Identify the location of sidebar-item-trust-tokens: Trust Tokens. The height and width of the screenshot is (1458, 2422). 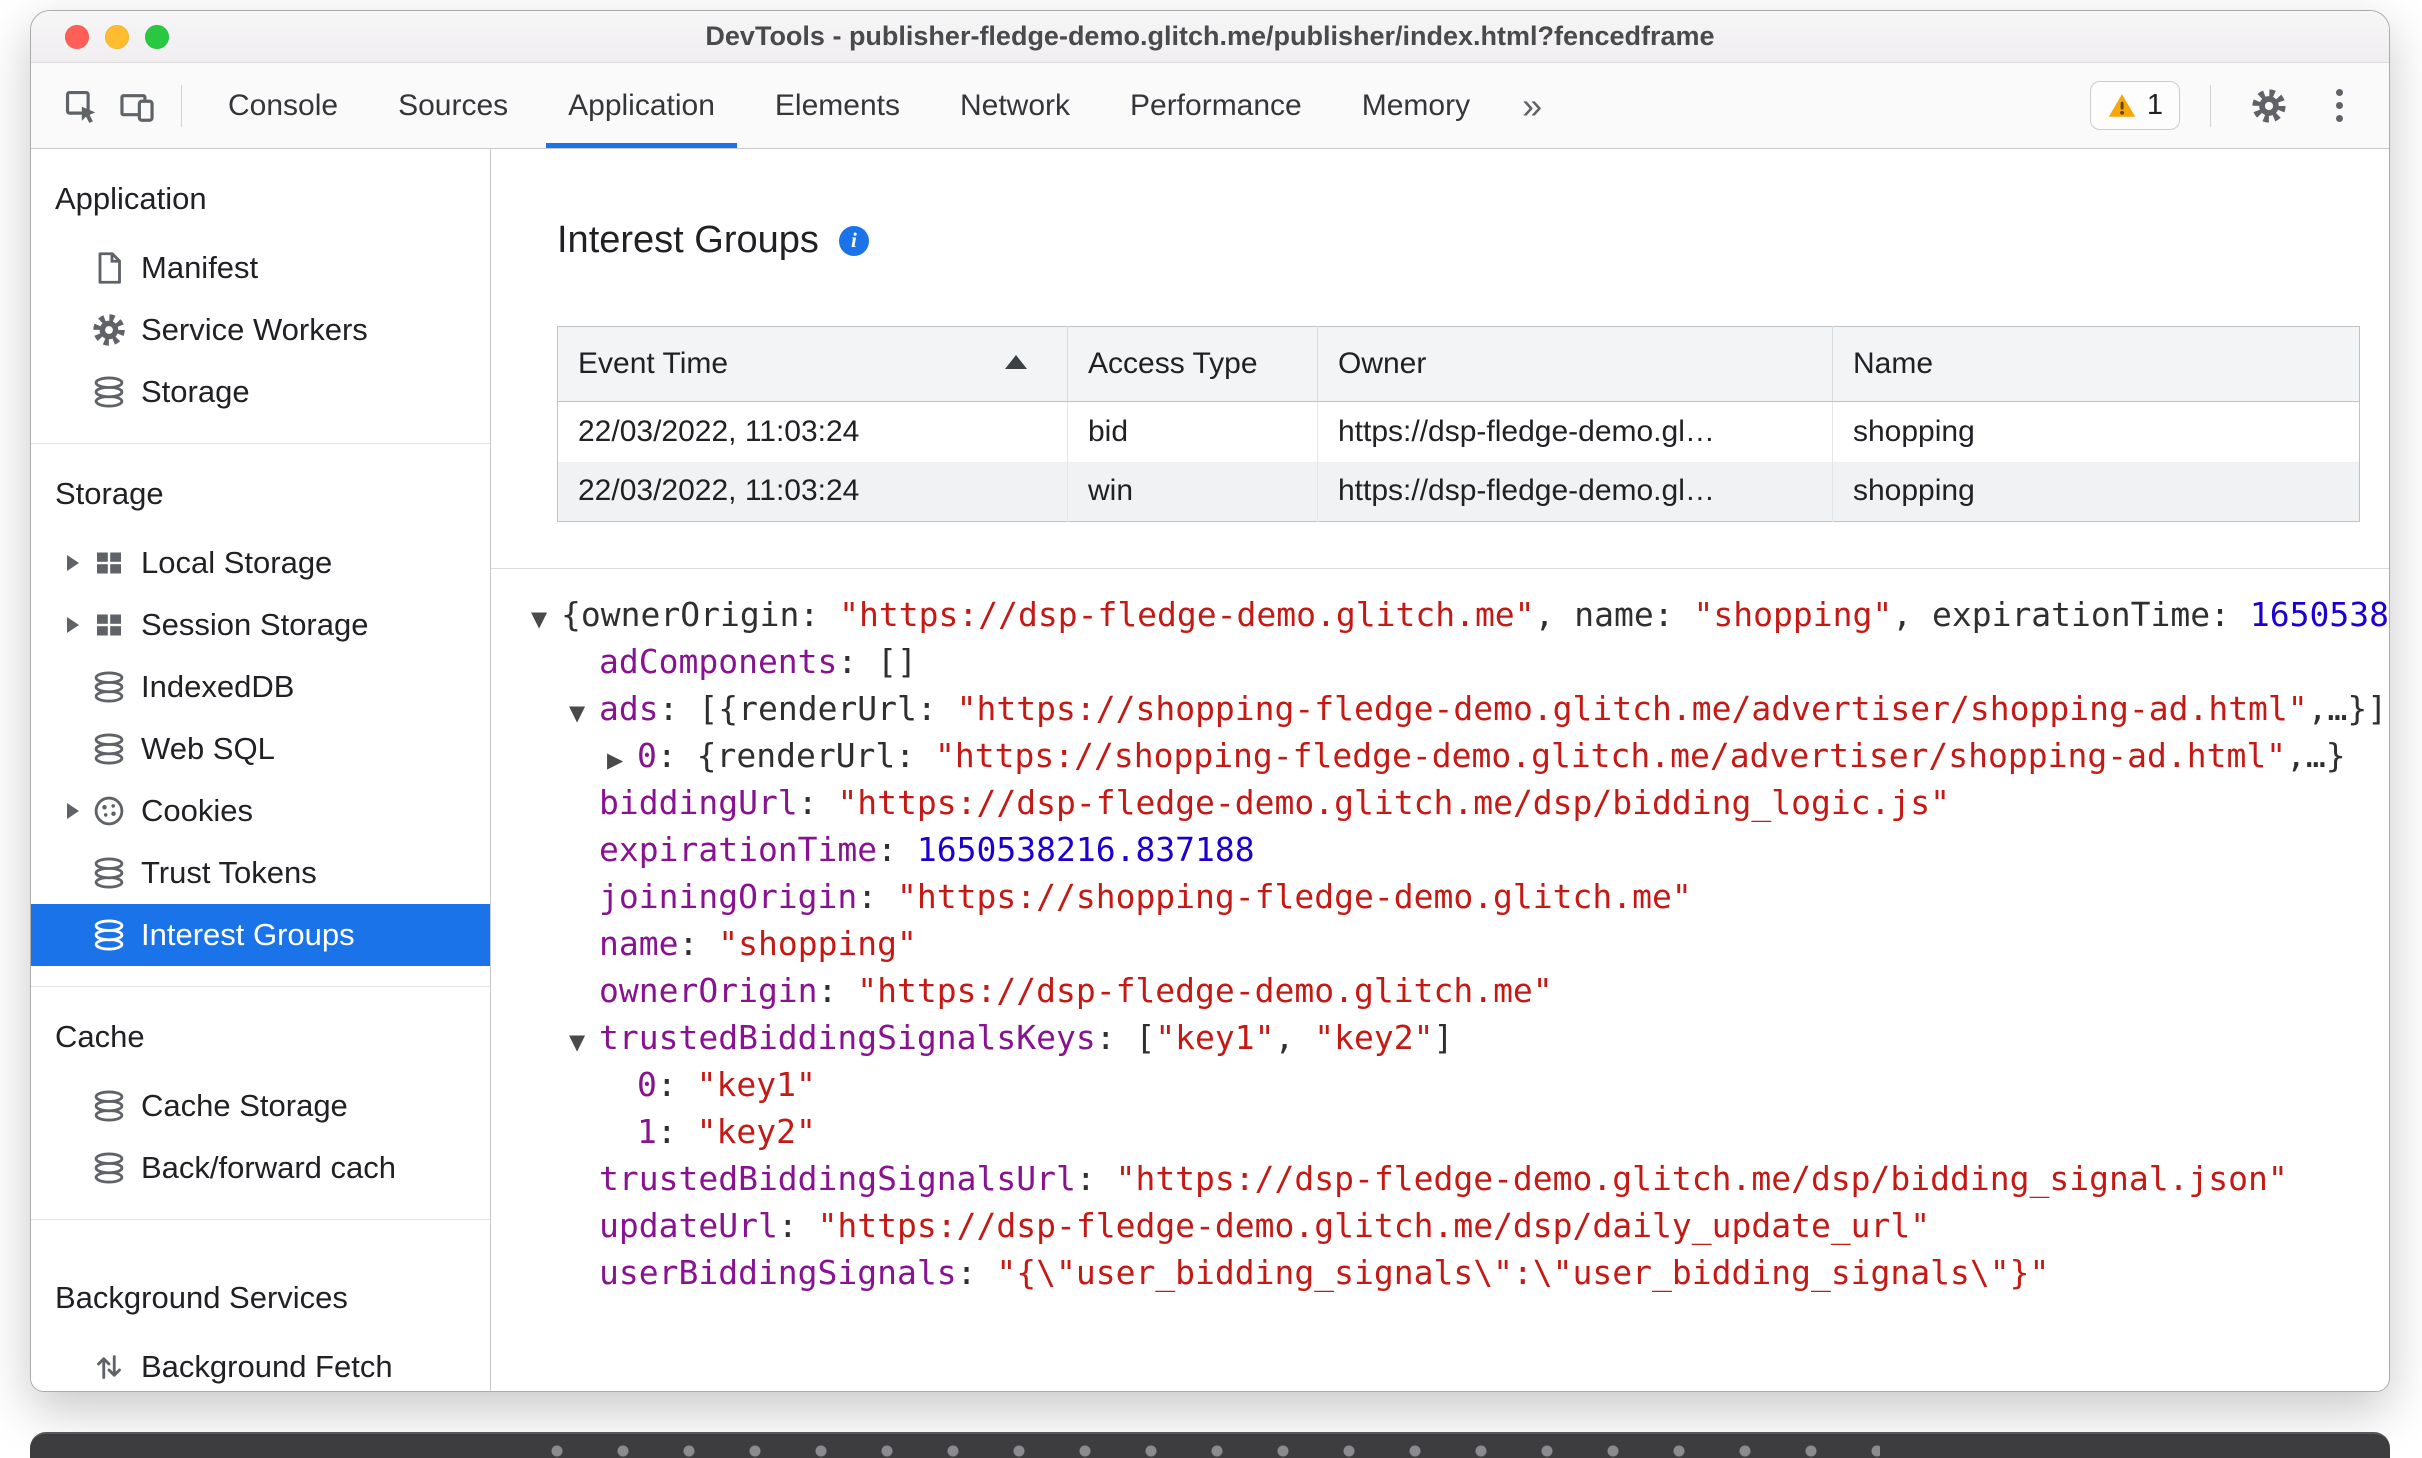
(260, 873).